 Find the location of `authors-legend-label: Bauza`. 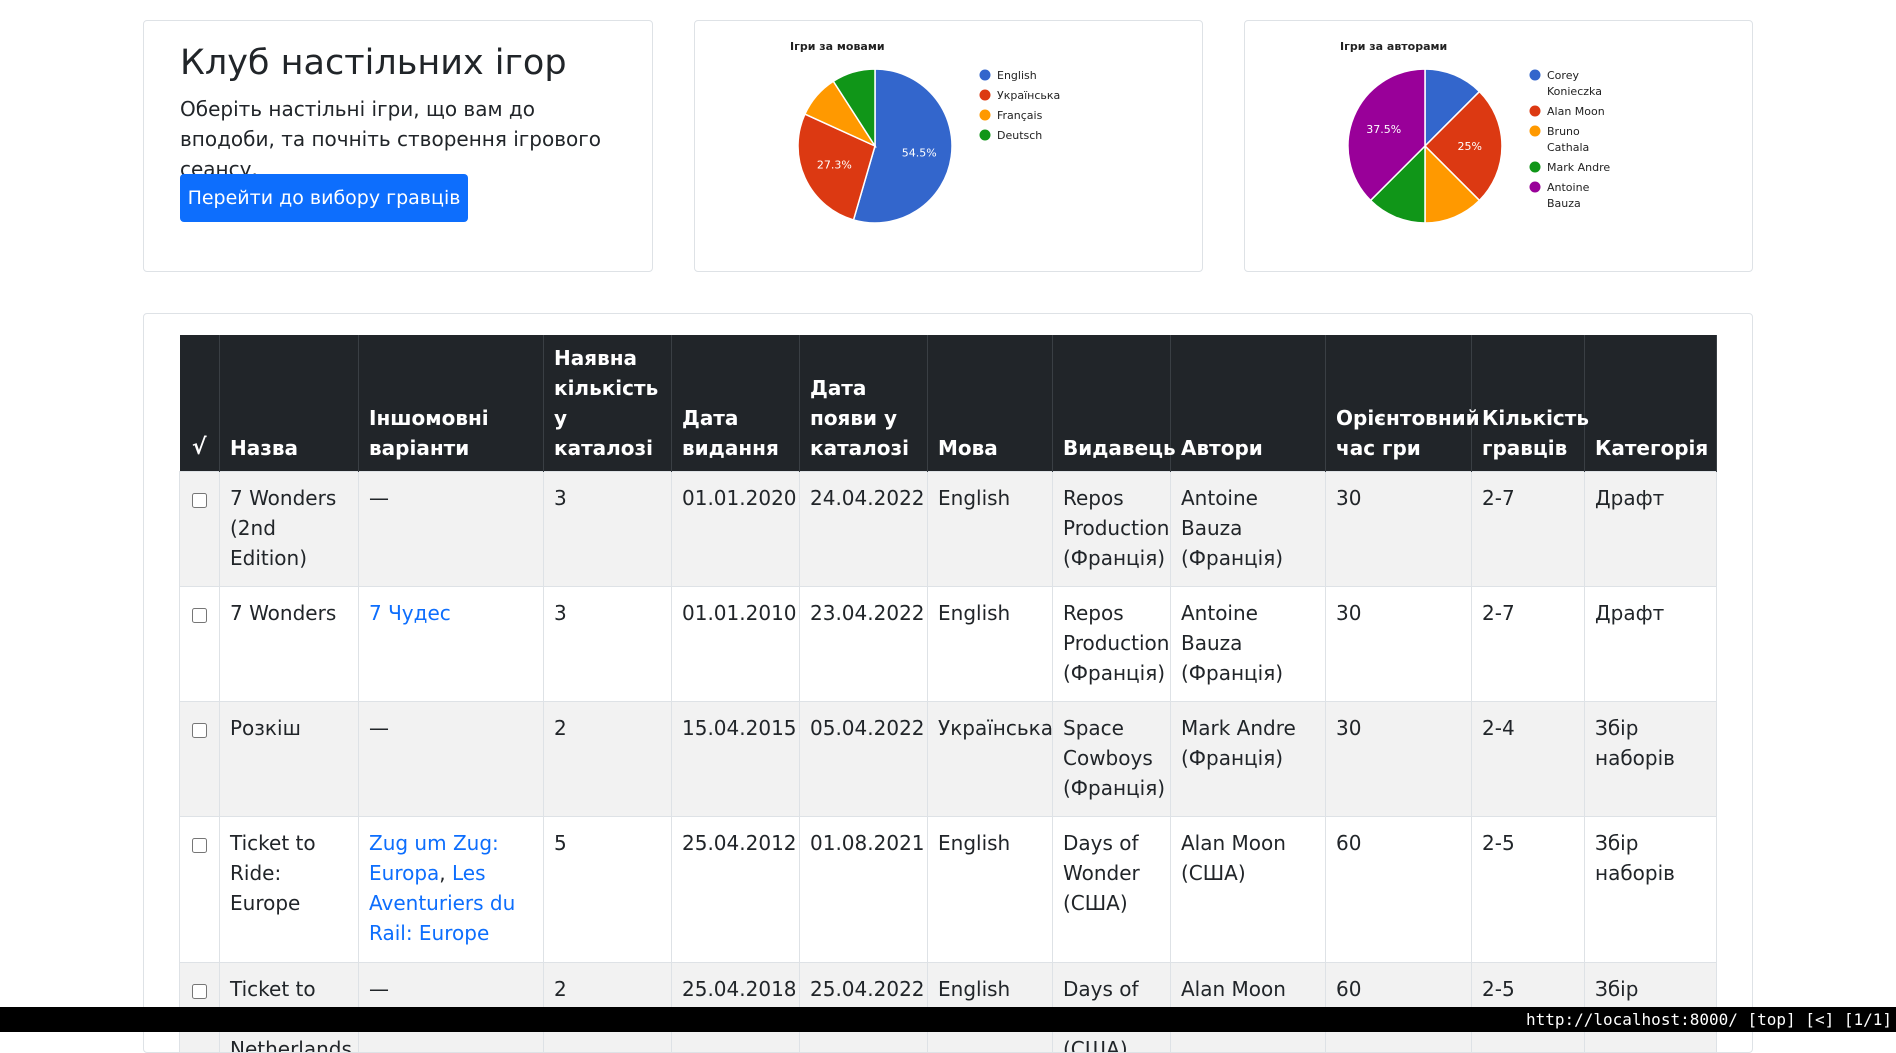

authors-legend-label: Bauza is located at coordinates (1564, 203).